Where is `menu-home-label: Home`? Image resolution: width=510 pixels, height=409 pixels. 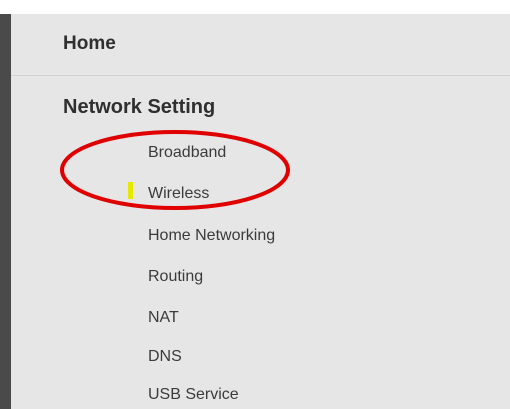
menu-home-label: Home is located at coordinates (89, 43).